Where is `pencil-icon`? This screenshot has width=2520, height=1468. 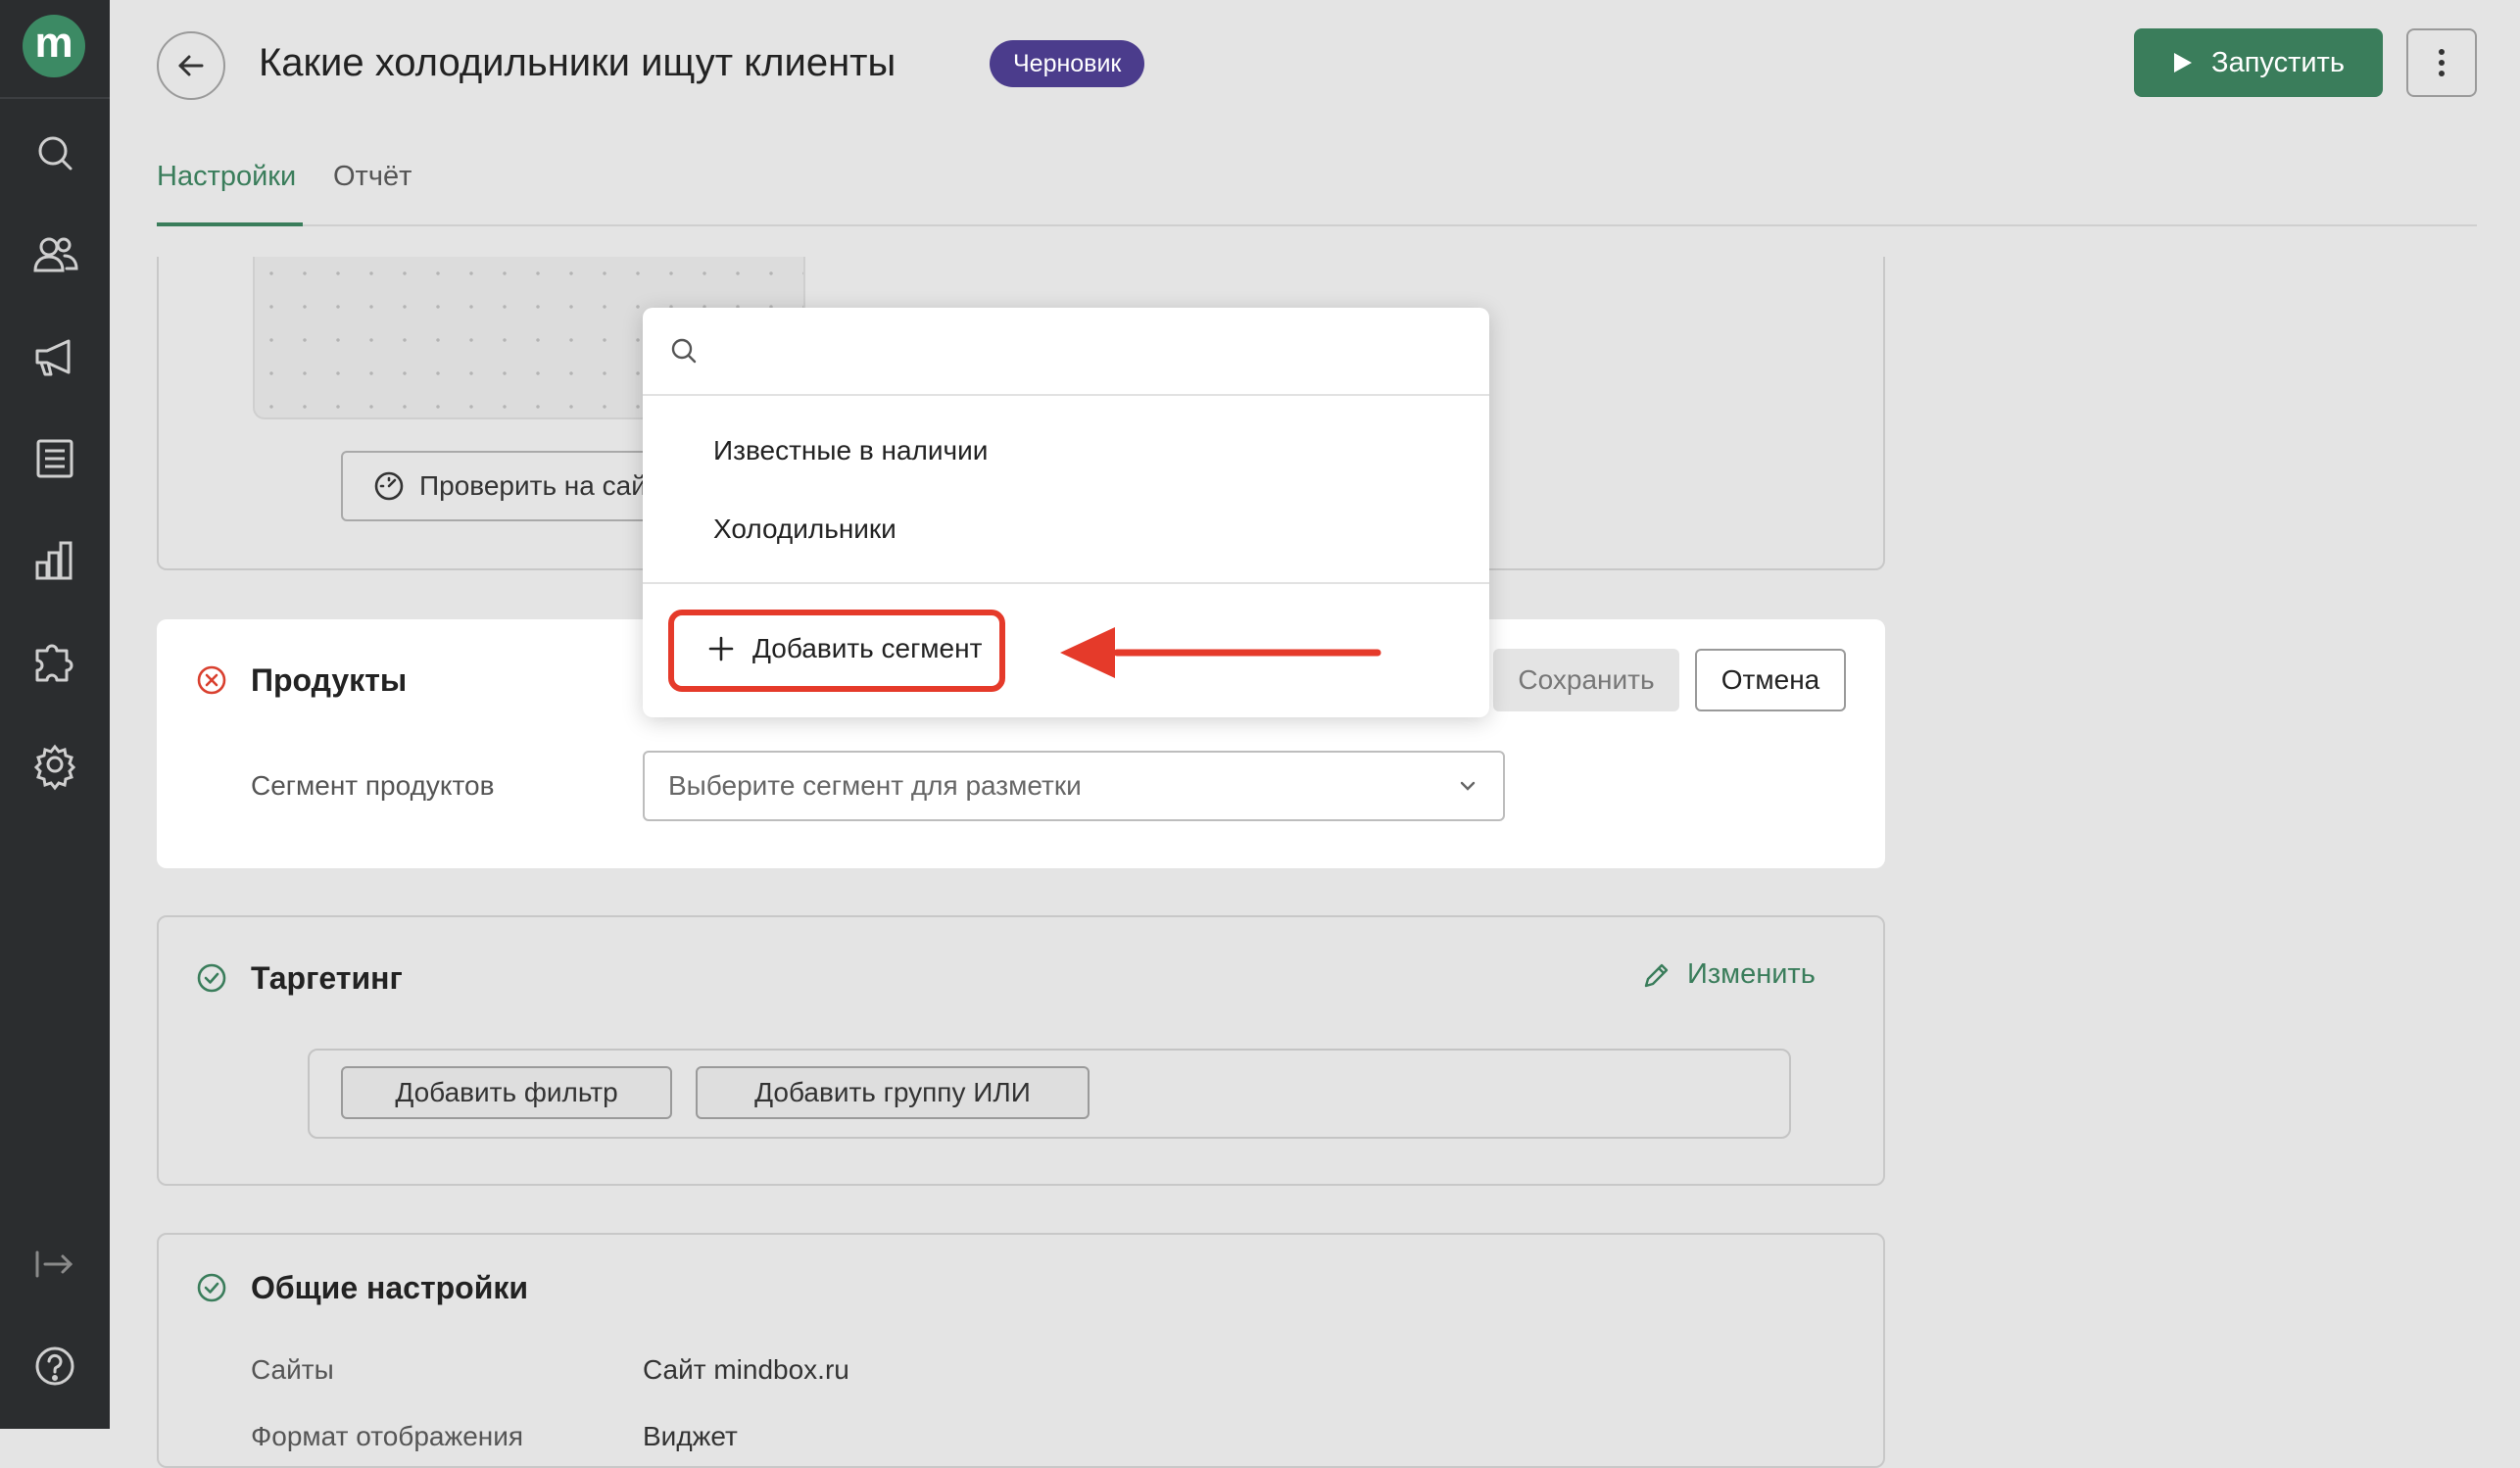 pencil-icon is located at coordinates (1656, 975).